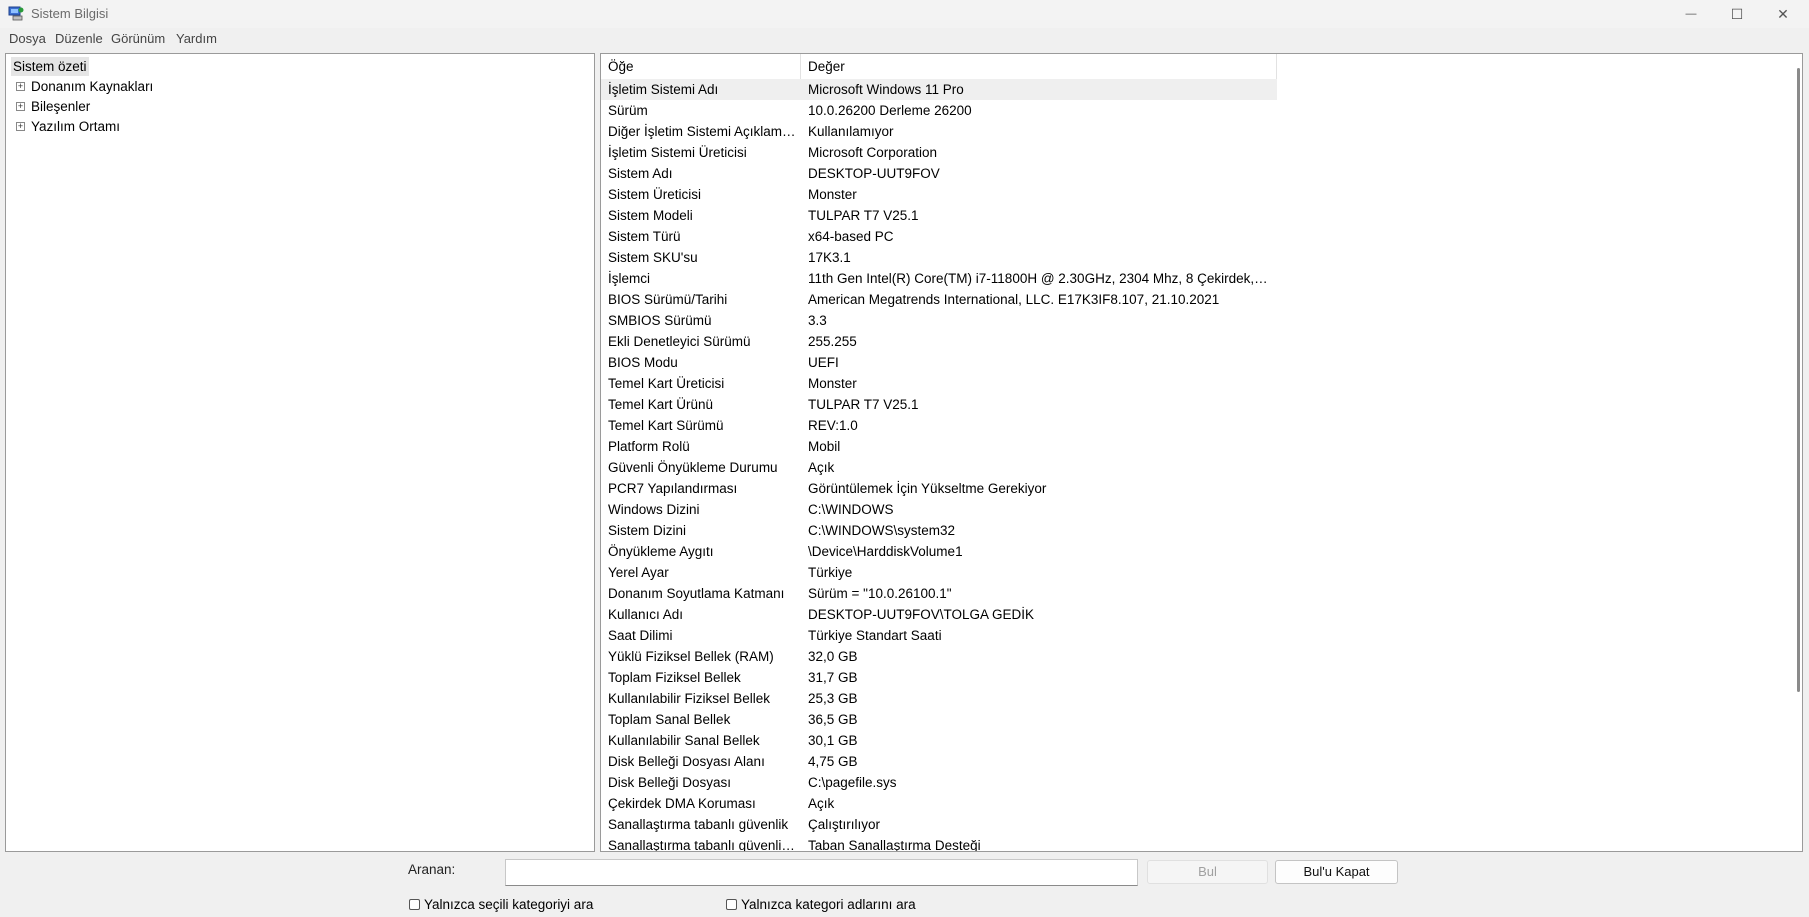 The image size is (1809, 917). I want to click on row-item-value: Taban Sanallaştırma Desteği, so click(894, 845).